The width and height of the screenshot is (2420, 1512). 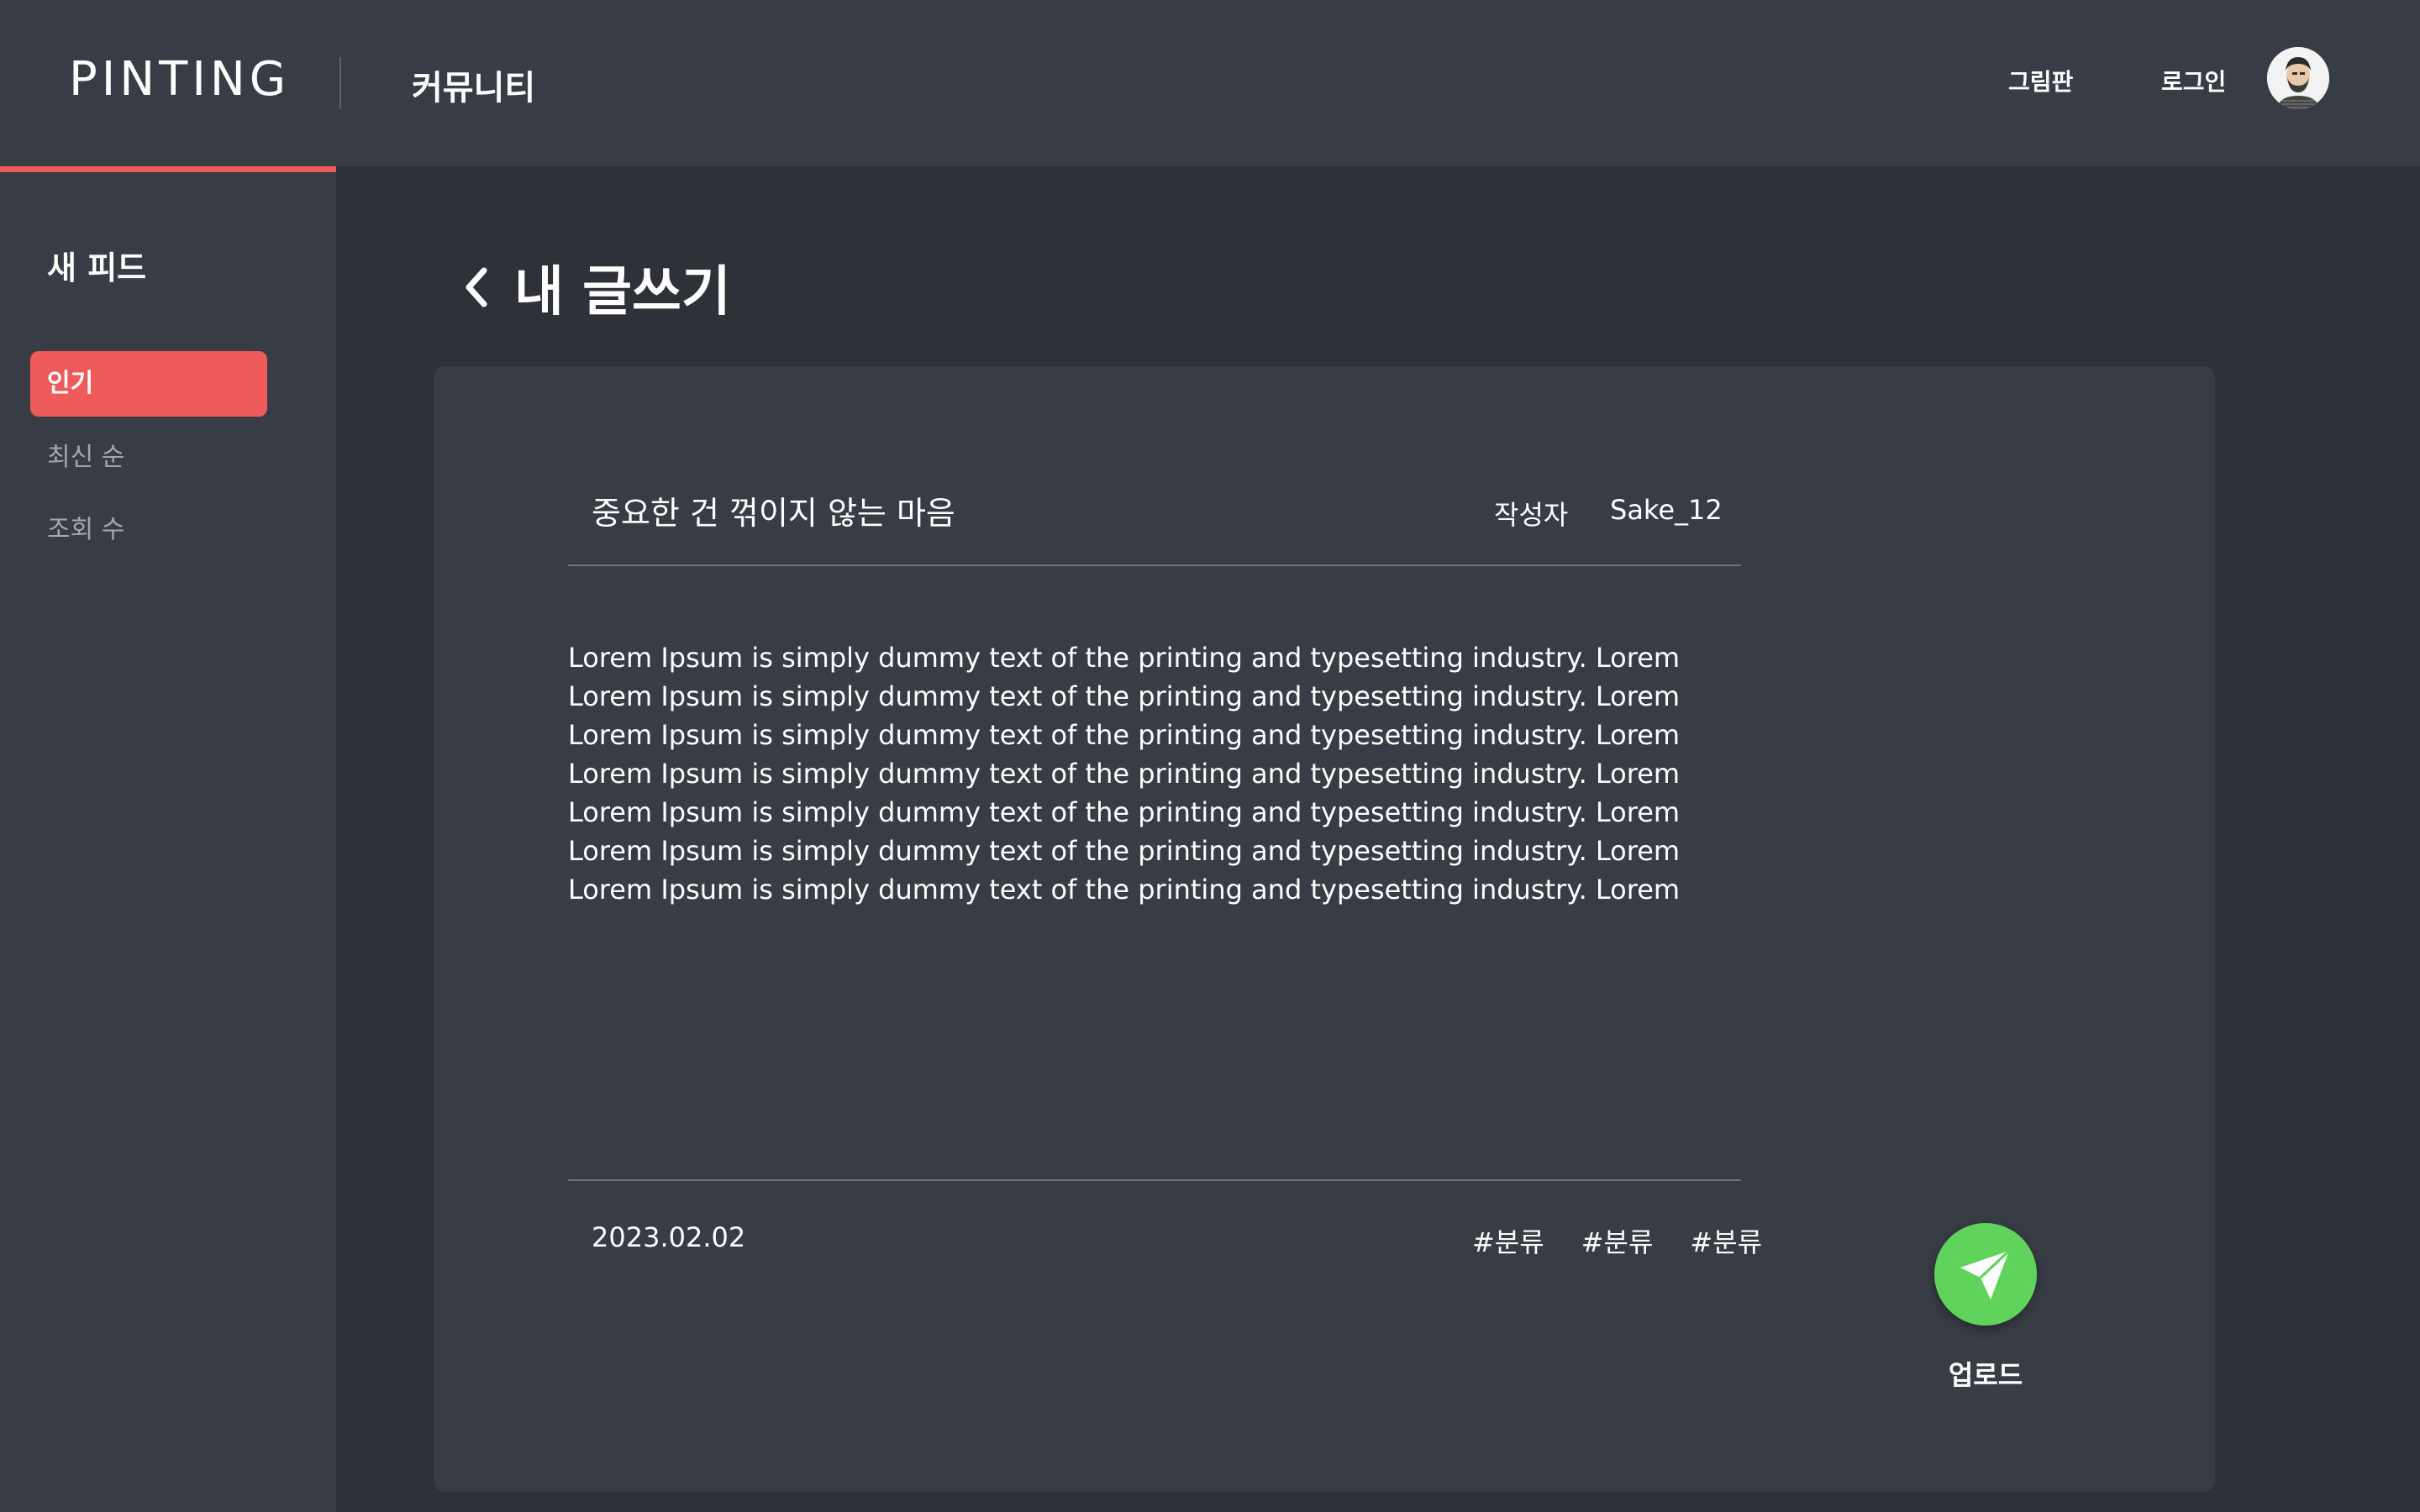 I want to click on post-title: 중요한 건 꺾이지 않는 마음, so click(x=773, y=510).